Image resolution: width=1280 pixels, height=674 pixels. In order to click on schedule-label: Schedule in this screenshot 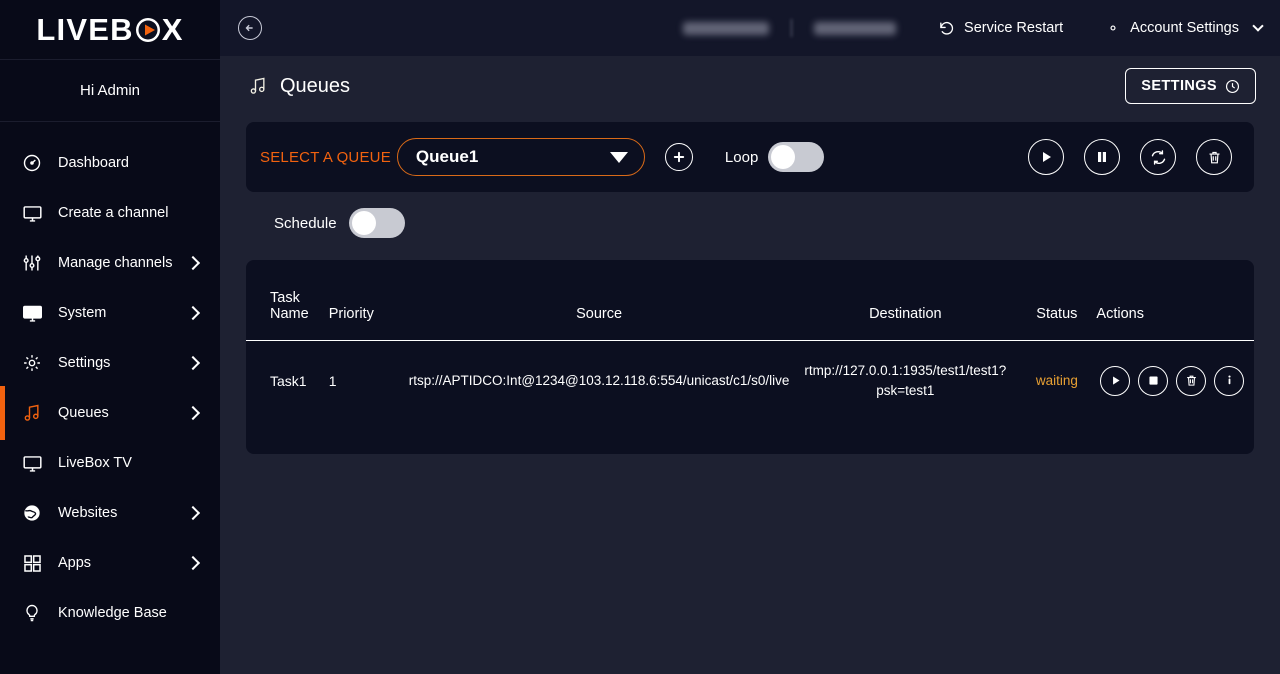, I will do `click(305, 223)`.